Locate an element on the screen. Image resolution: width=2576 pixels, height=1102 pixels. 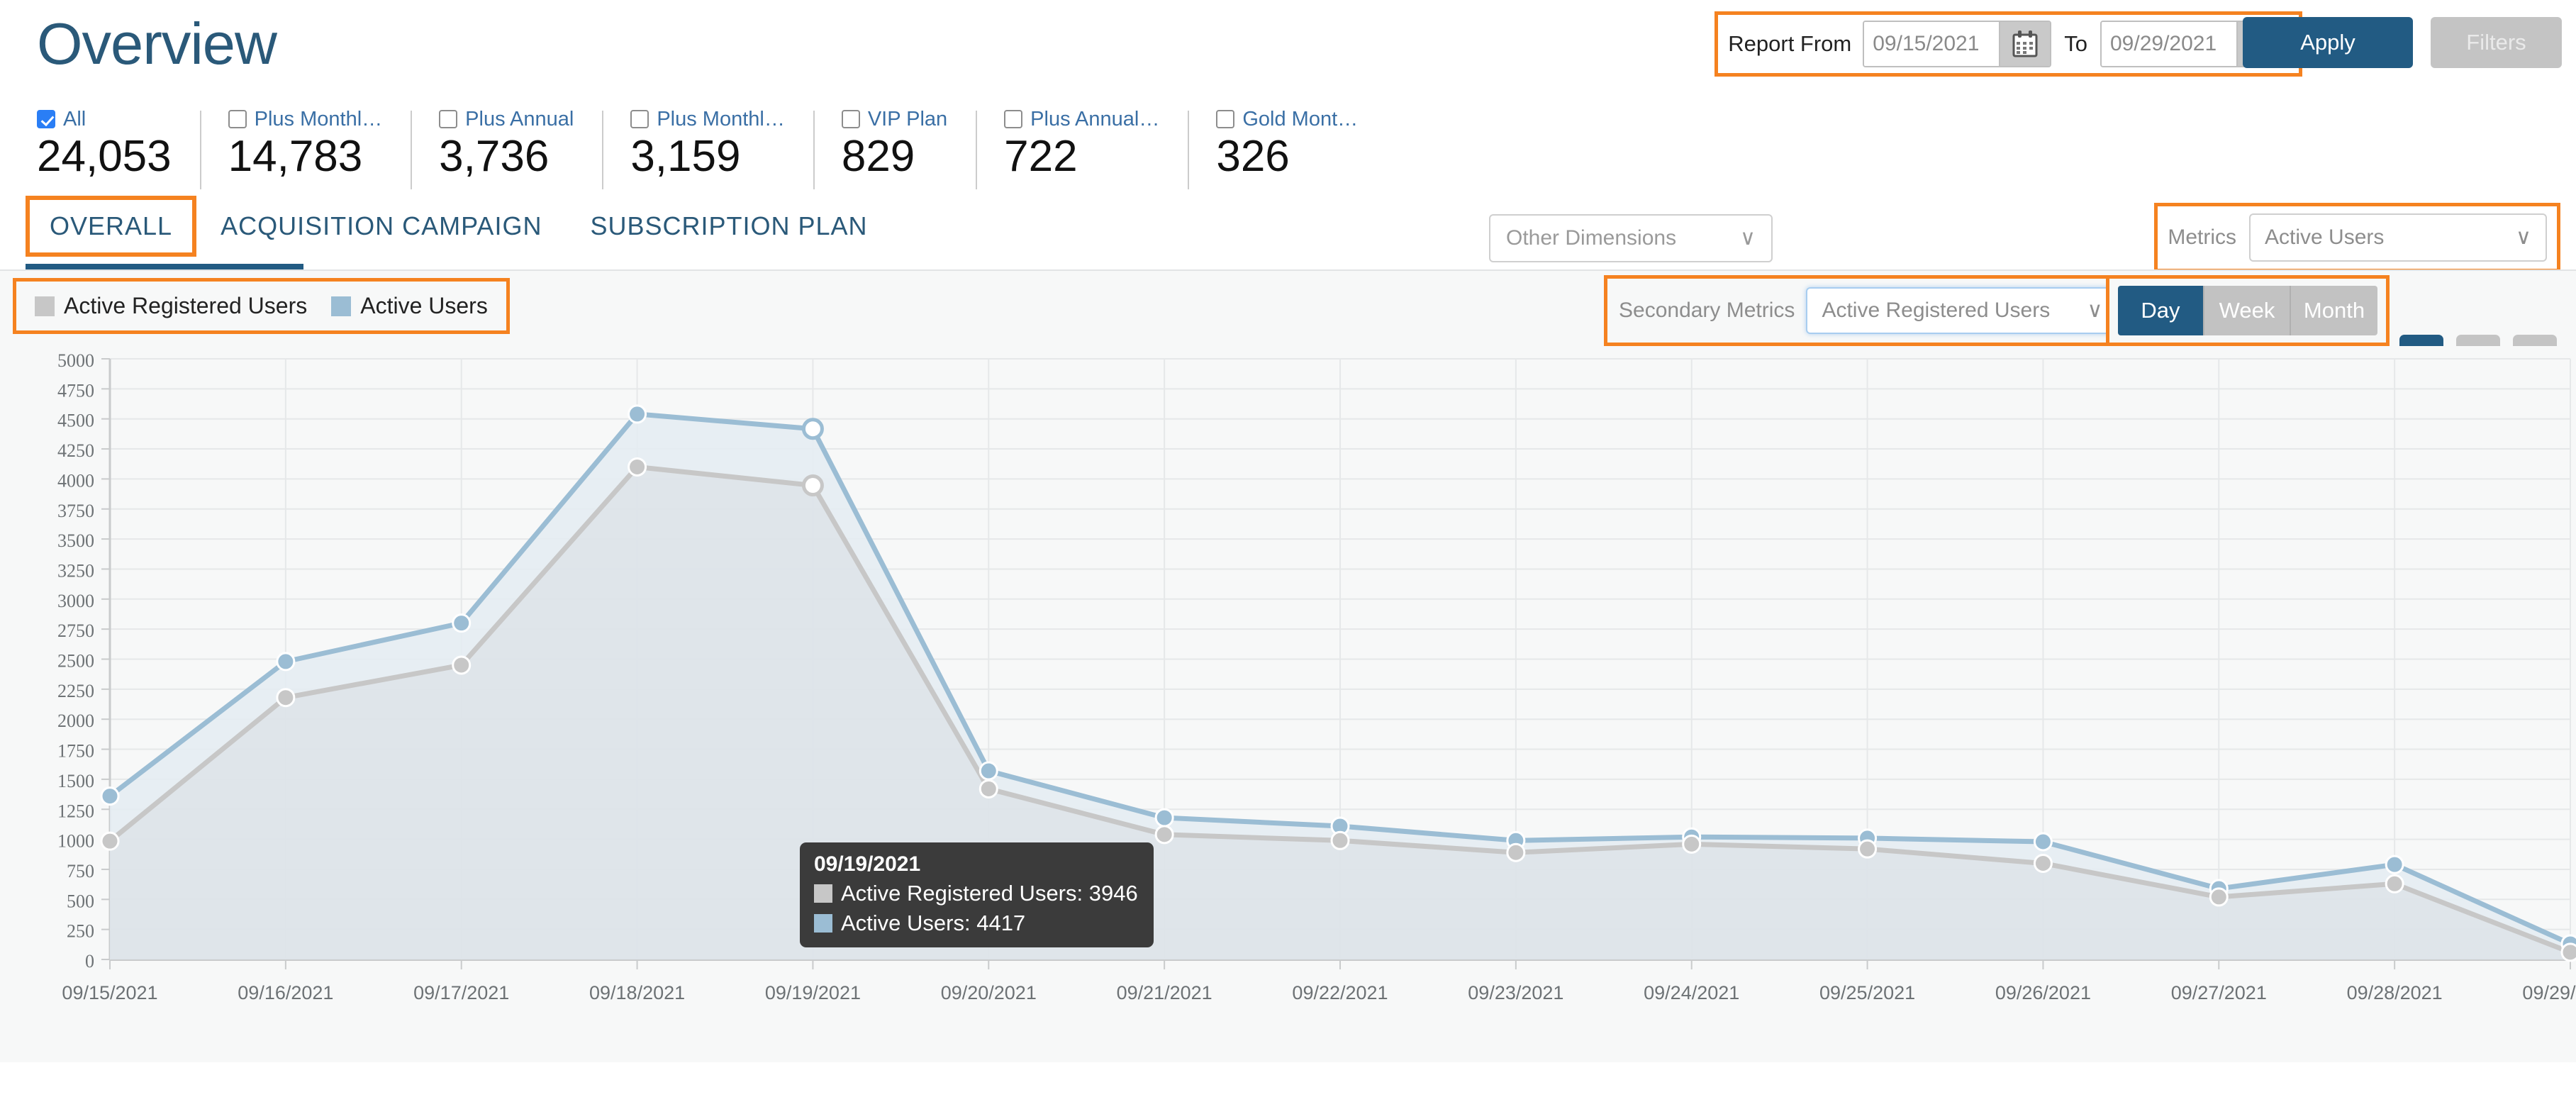
svg-text: 09/26/2021 is located at coordinates (2043, 992).